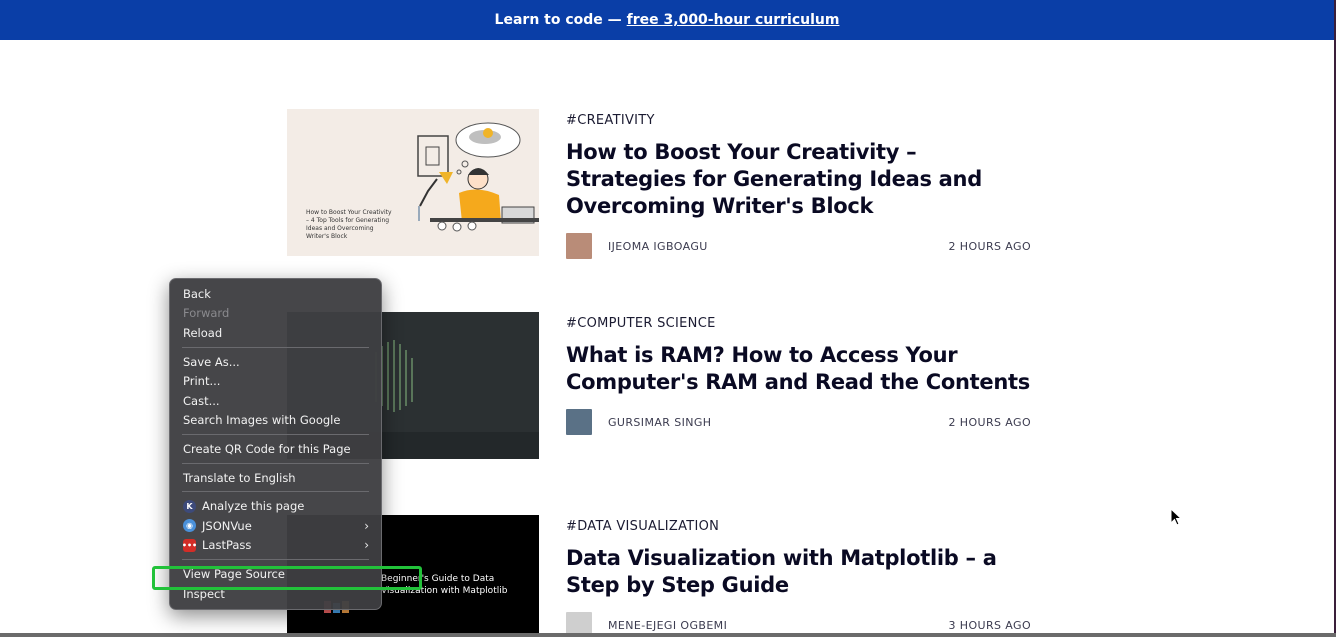 The width and height of the screenshot is (1336, 637). What do you see at coordinates (275, 333) in the screenshot?
I see `menu-item-reload: Reload` at bounding box center [275, 333].